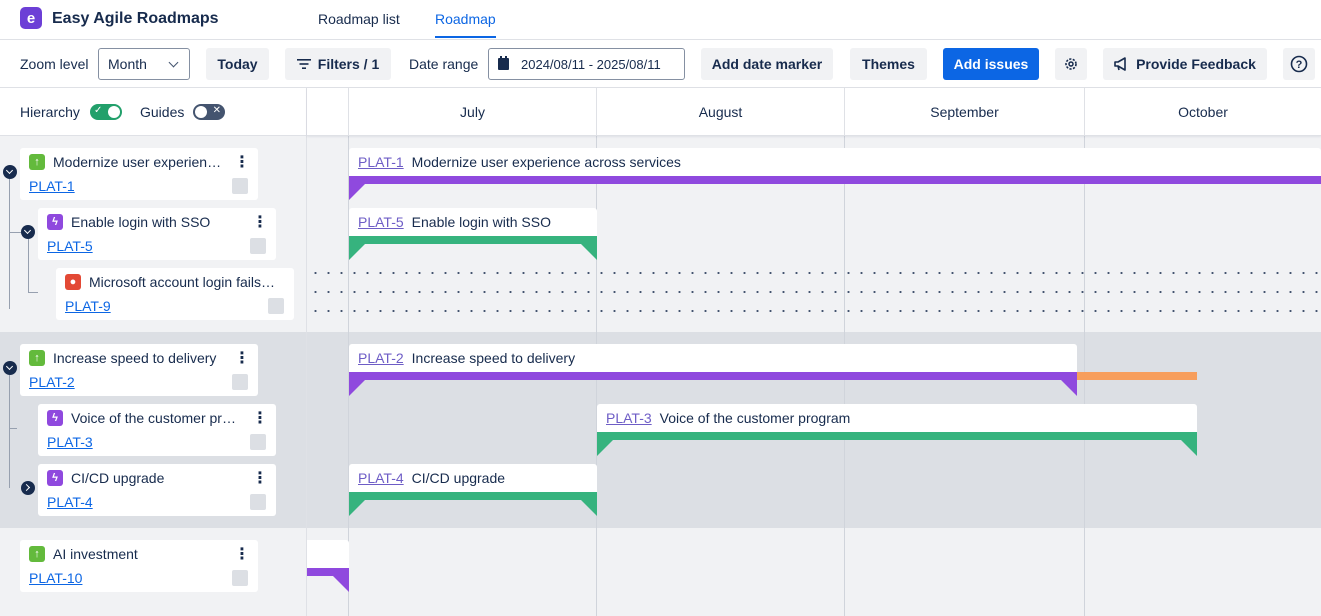 This screenshot has width=1321, height=616. I want to click on roadmap-bar-plat-5: PLAT-5 Enable login with SSO, so click(473, 234).